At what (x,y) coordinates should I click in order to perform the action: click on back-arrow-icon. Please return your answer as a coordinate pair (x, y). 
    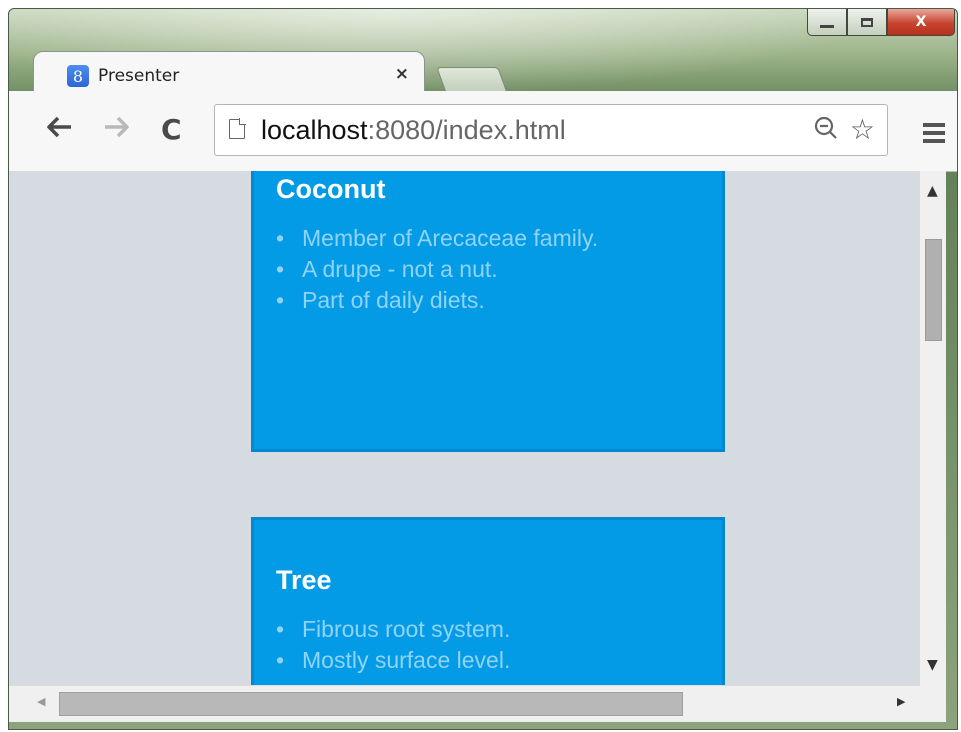
    Looking at the image, I should click on (60, 130).